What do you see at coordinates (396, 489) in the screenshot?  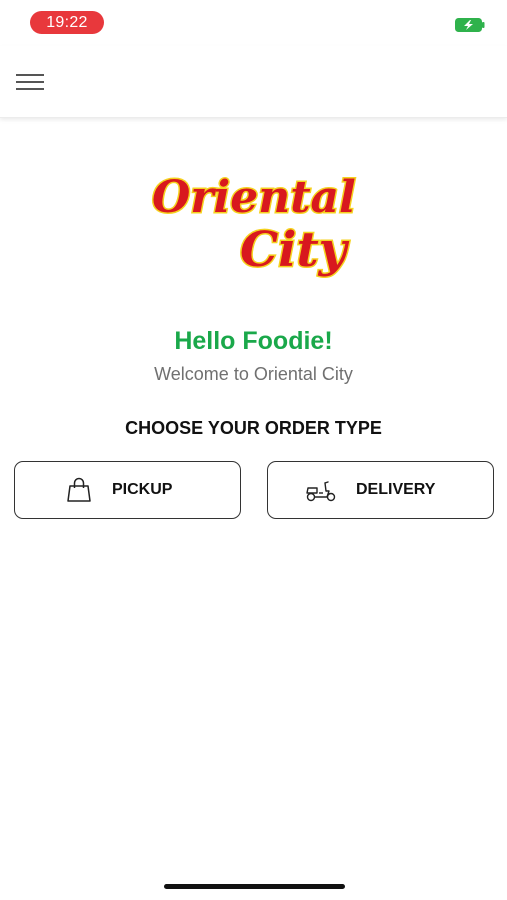 I see `delivery-label: DELIVERY` at bounding box center [396, 489].